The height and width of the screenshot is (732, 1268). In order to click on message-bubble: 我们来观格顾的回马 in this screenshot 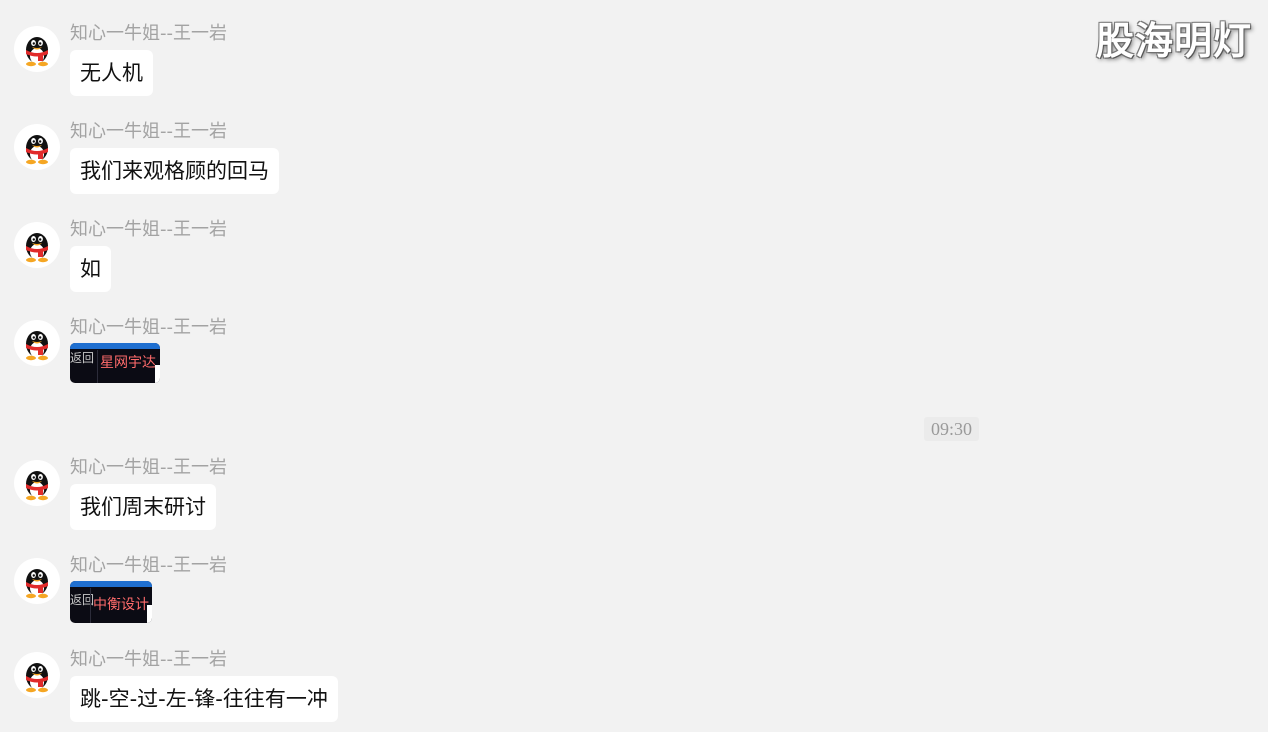, I will do `click(174, 171)`.